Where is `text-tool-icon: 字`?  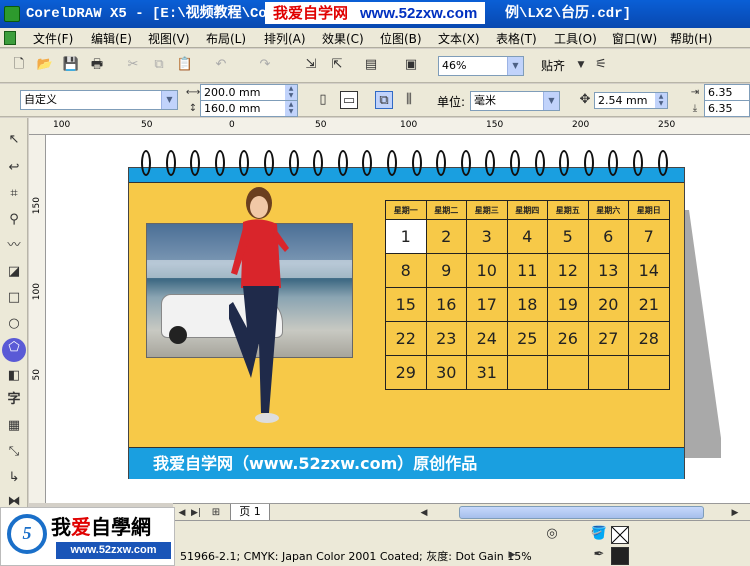
text-tool-icon: 字 is located at coordinates (14, 400).